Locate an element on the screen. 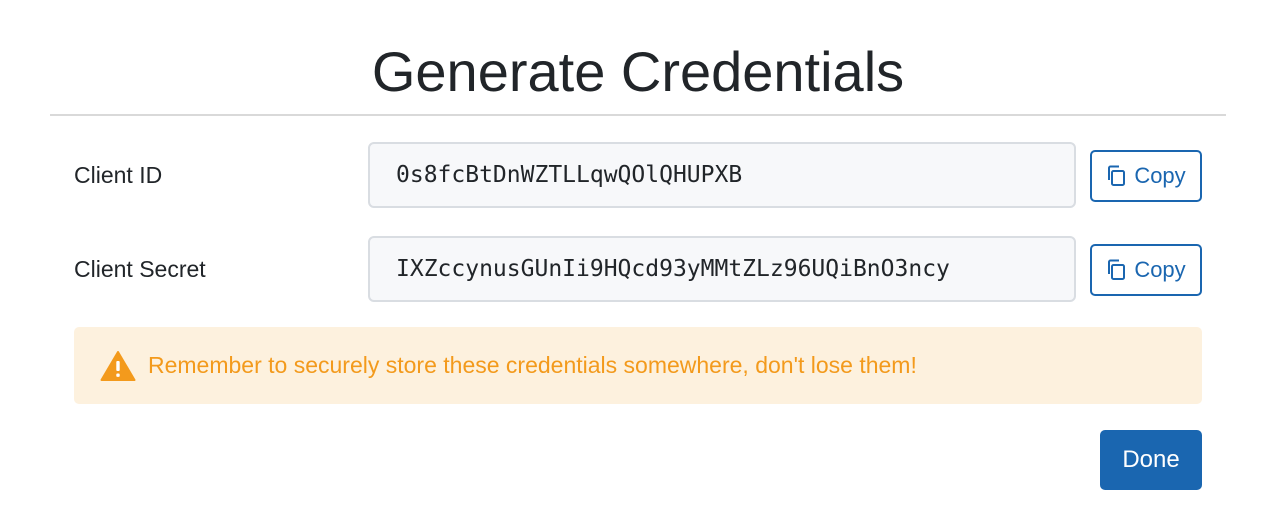 This screenshot has height=506, width=1266. client-secret-row: Client Secret Copy is located at coordinates (633, 270).